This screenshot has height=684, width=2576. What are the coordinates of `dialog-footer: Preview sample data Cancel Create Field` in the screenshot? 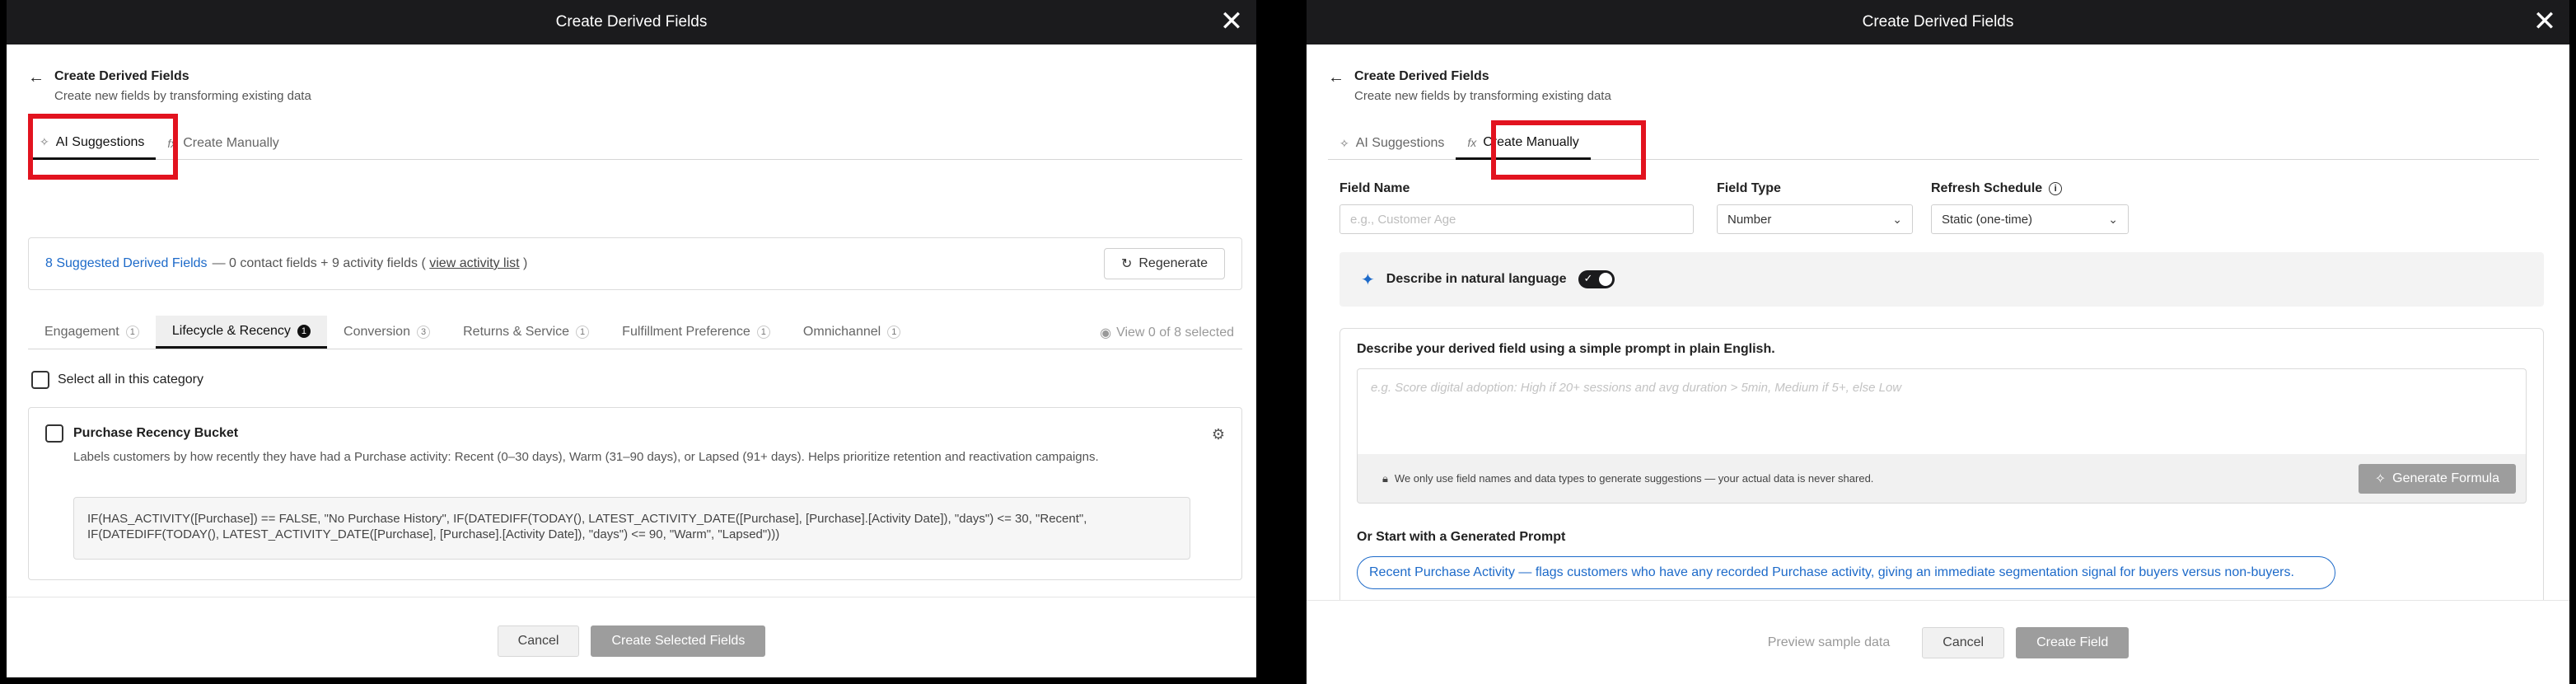 It's located at (1938, 642).